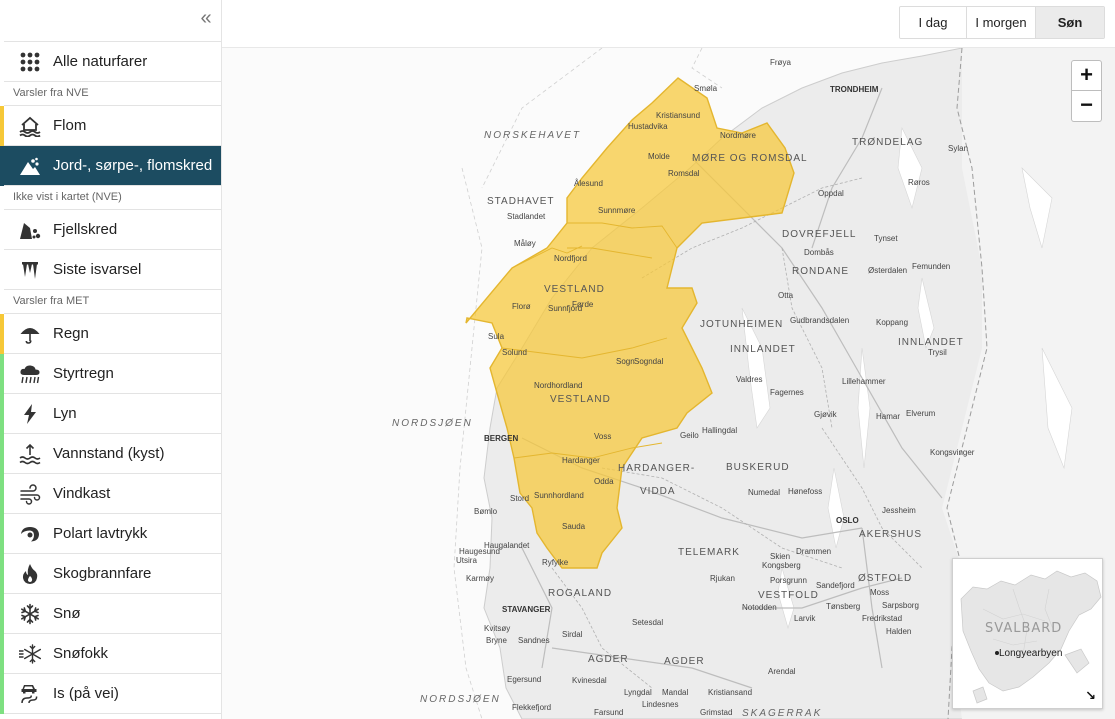 The width and height of the screenshot is (1115, 719). Describe the element at coordinates (1031, 653) in the screenshot. I see `longyearbyen-label: Longyearbyen` at that location.